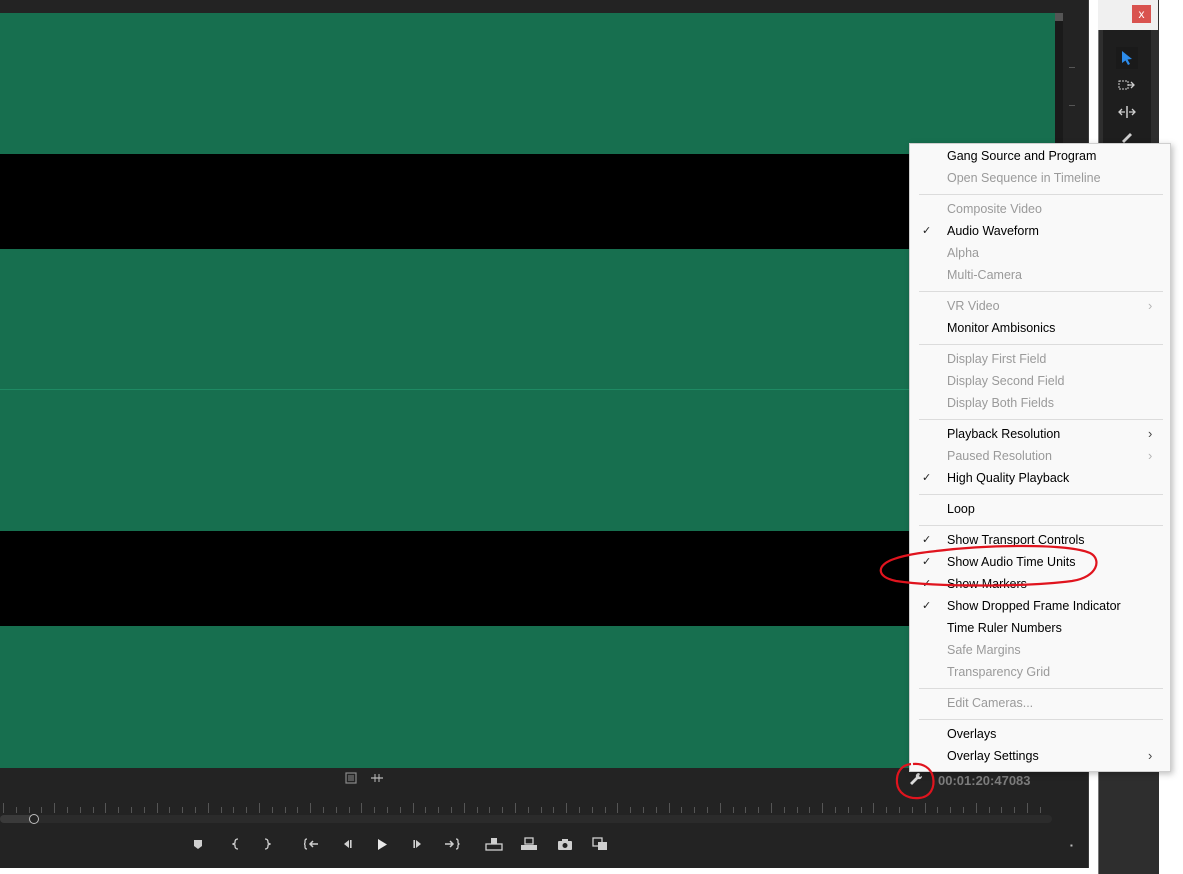 This screenshot has height=874, width=1183. Describe the element at coordinates (1127, 85) in the screenshot. I see `track-select-tool-icon` at that location.